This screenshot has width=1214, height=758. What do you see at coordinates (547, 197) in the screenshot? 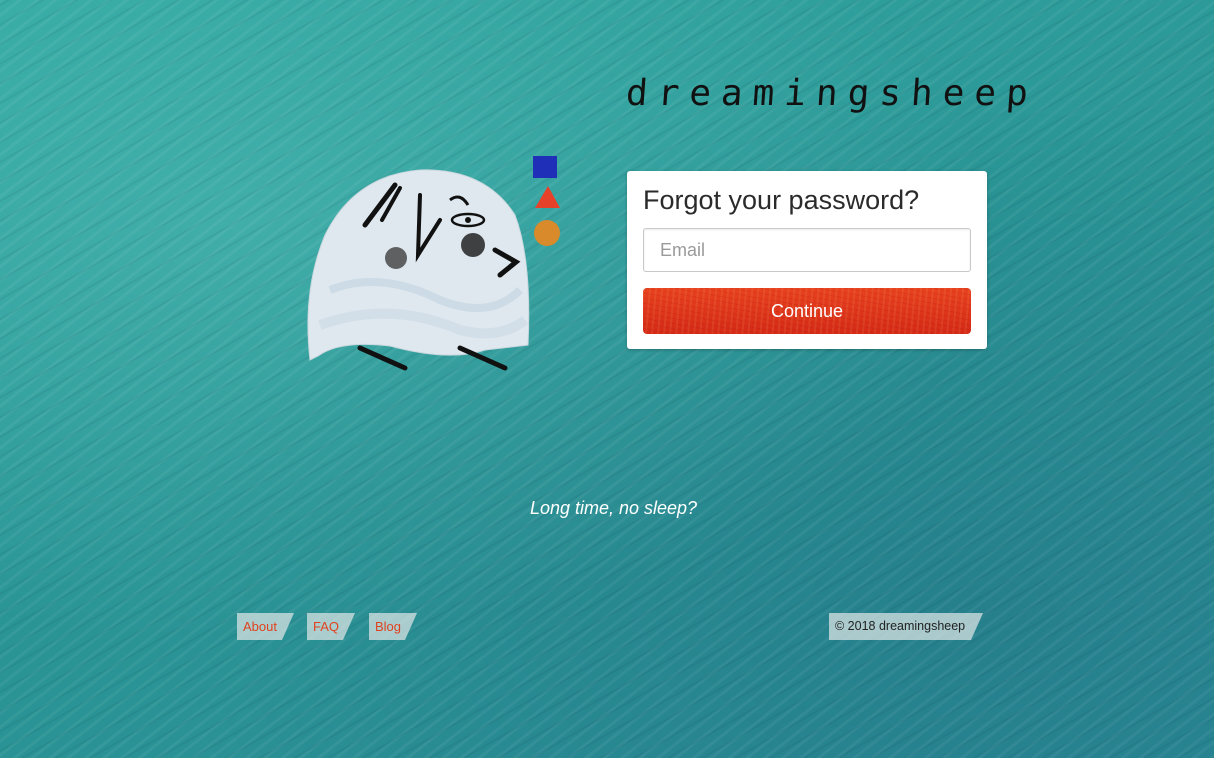
I see `red-triangle-icon` at bounding box center [547, 197].